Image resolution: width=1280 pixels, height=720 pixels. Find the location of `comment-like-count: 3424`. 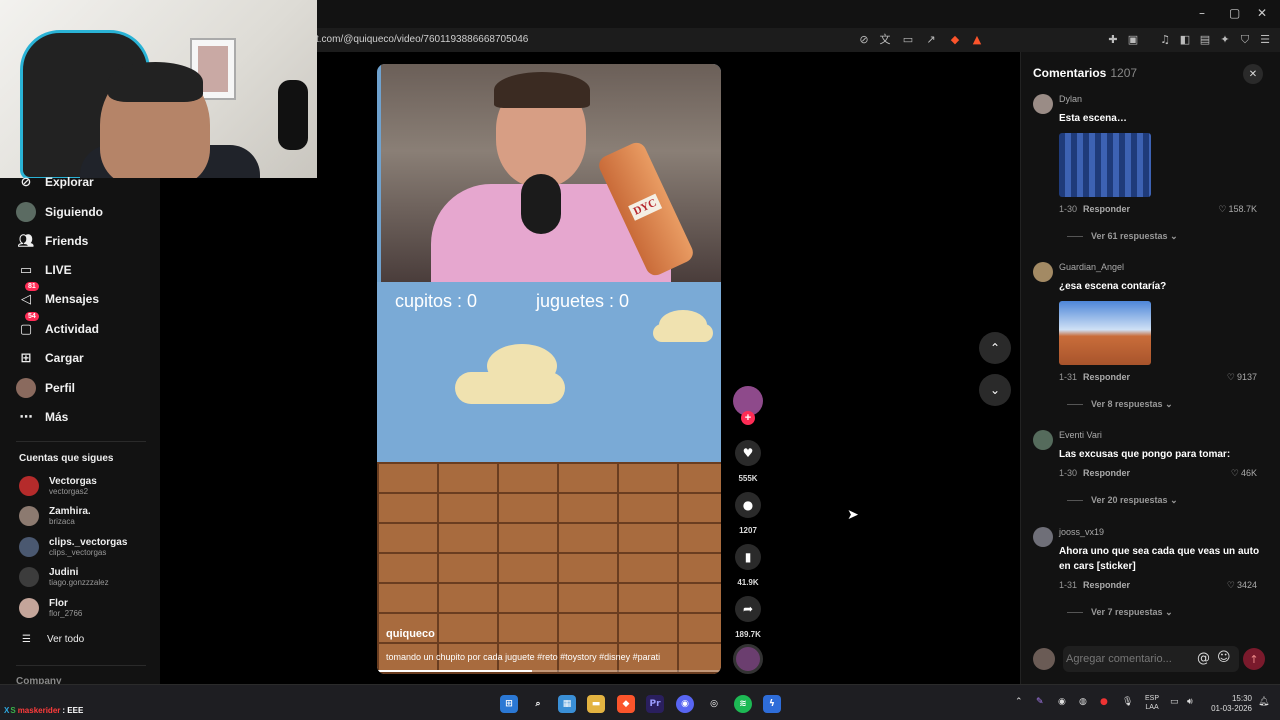

comment-like-count: 3424 is located at coordinates (1246, 585).